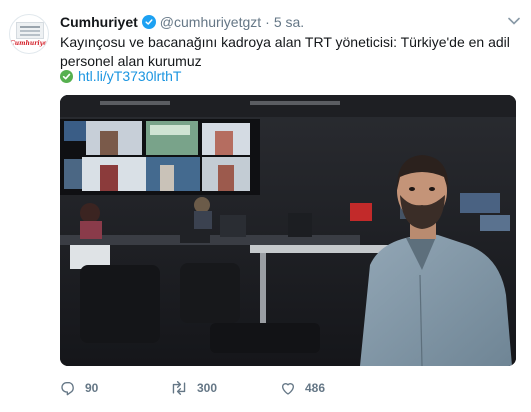  What do you see at coordinates (288, 389) in the screenshot?
I see `like-heart-icon` at bounding box center [288, 389].